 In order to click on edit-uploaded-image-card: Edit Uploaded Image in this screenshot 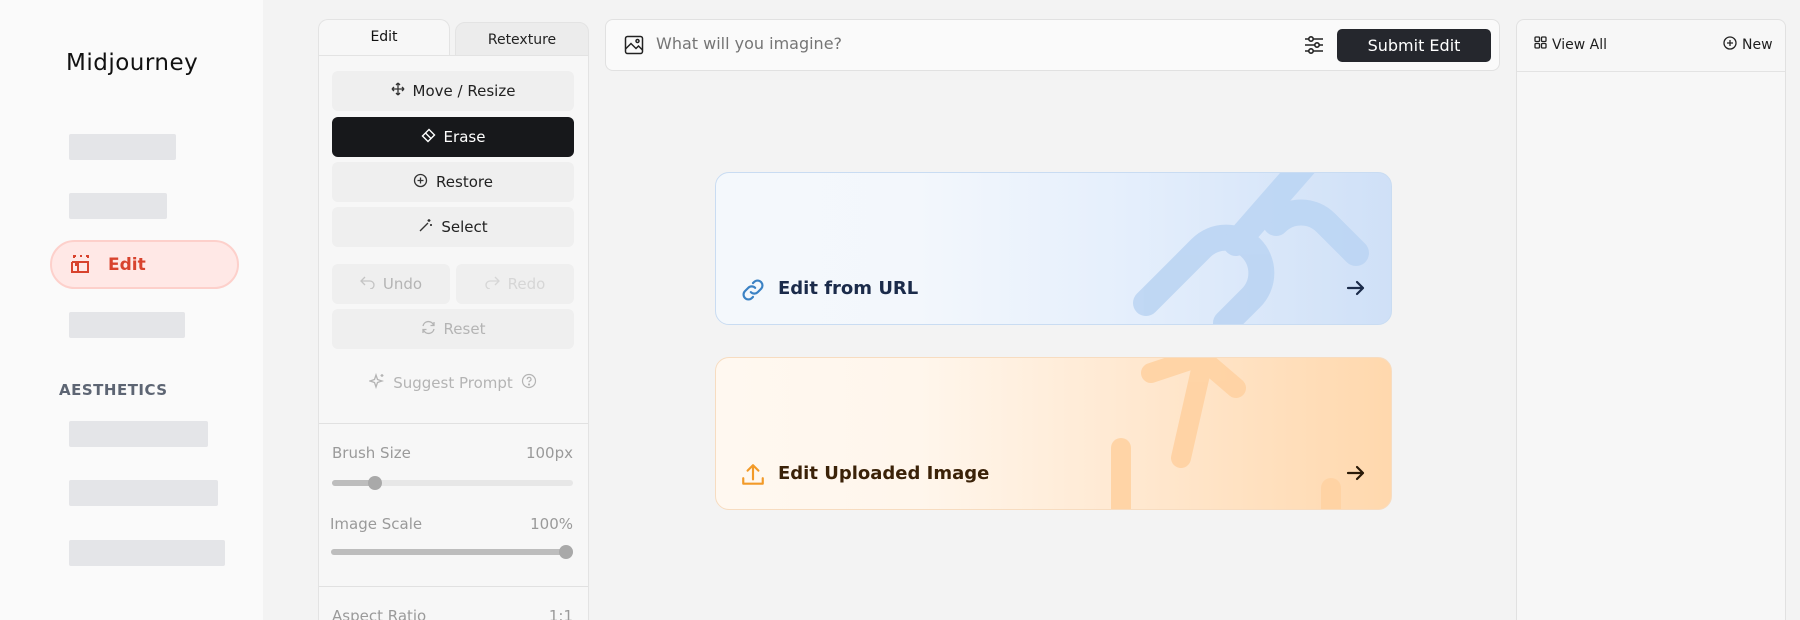, I will do `click(1053, 433)`.